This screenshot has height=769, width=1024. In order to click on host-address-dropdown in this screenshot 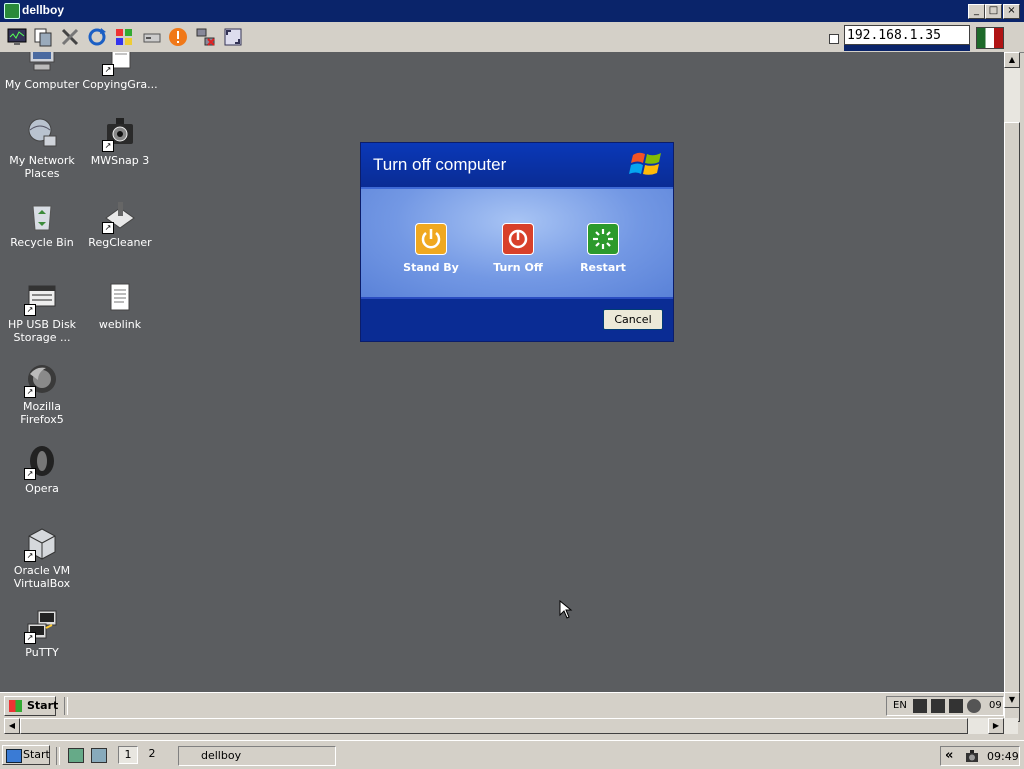, I will do `click(907, 48)`.